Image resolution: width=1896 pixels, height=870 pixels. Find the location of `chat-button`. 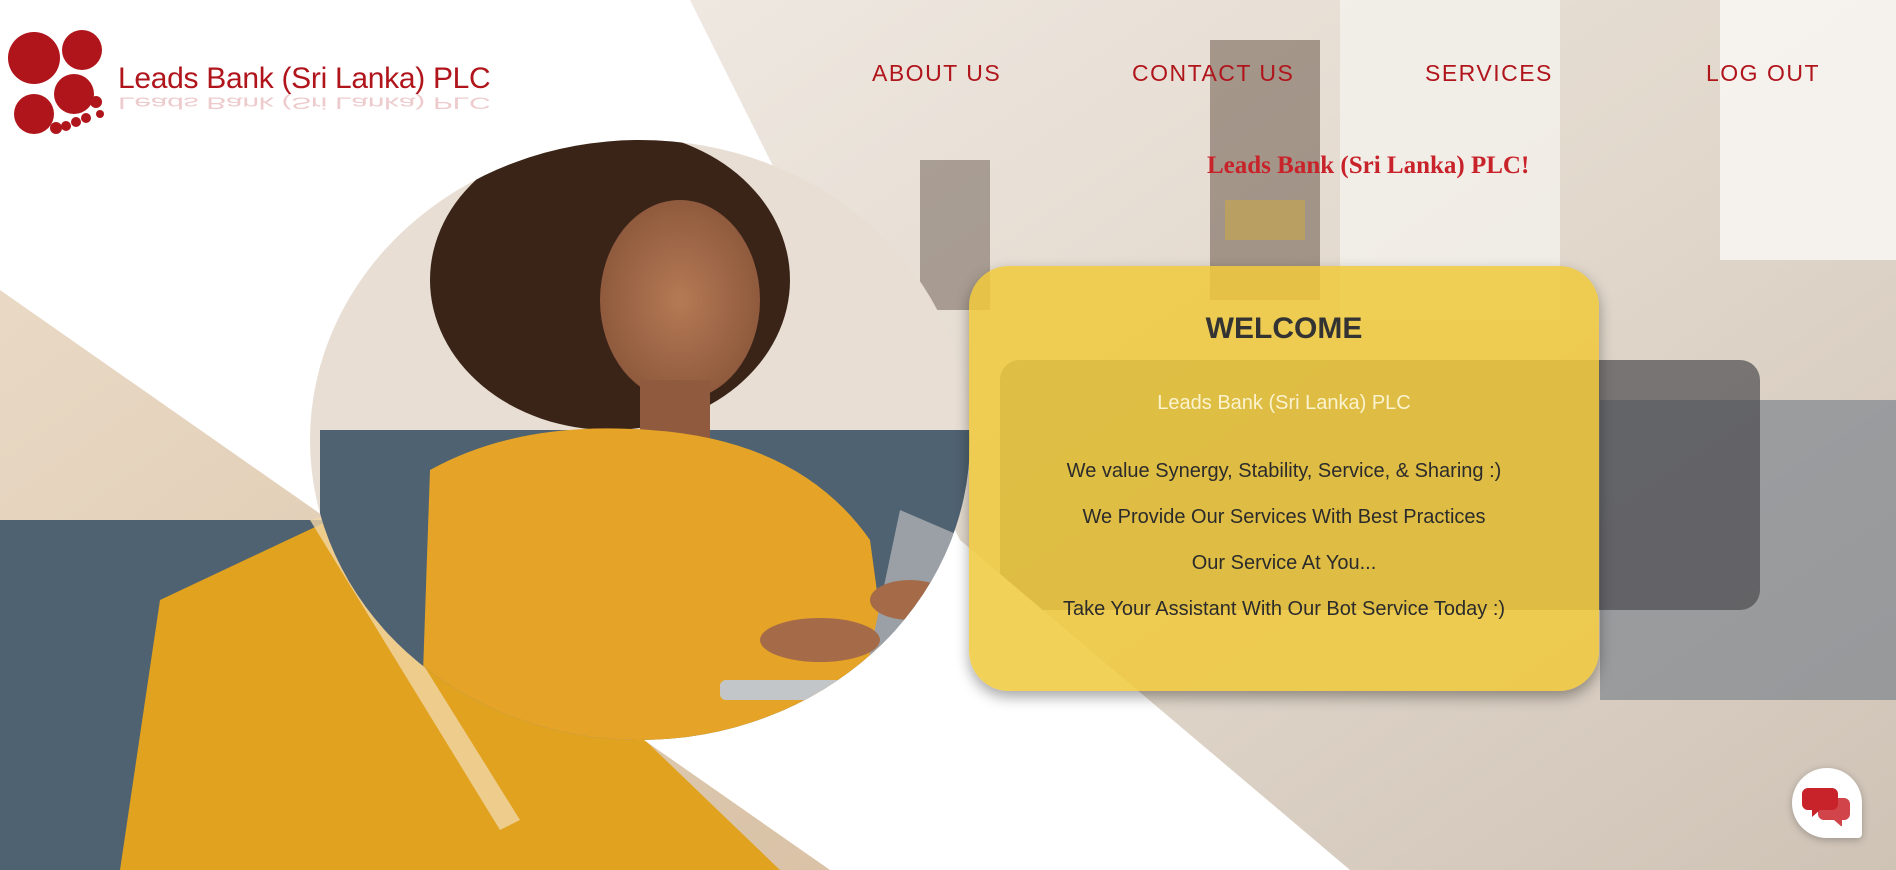

chat-button is located at coordinates (1827, 803).